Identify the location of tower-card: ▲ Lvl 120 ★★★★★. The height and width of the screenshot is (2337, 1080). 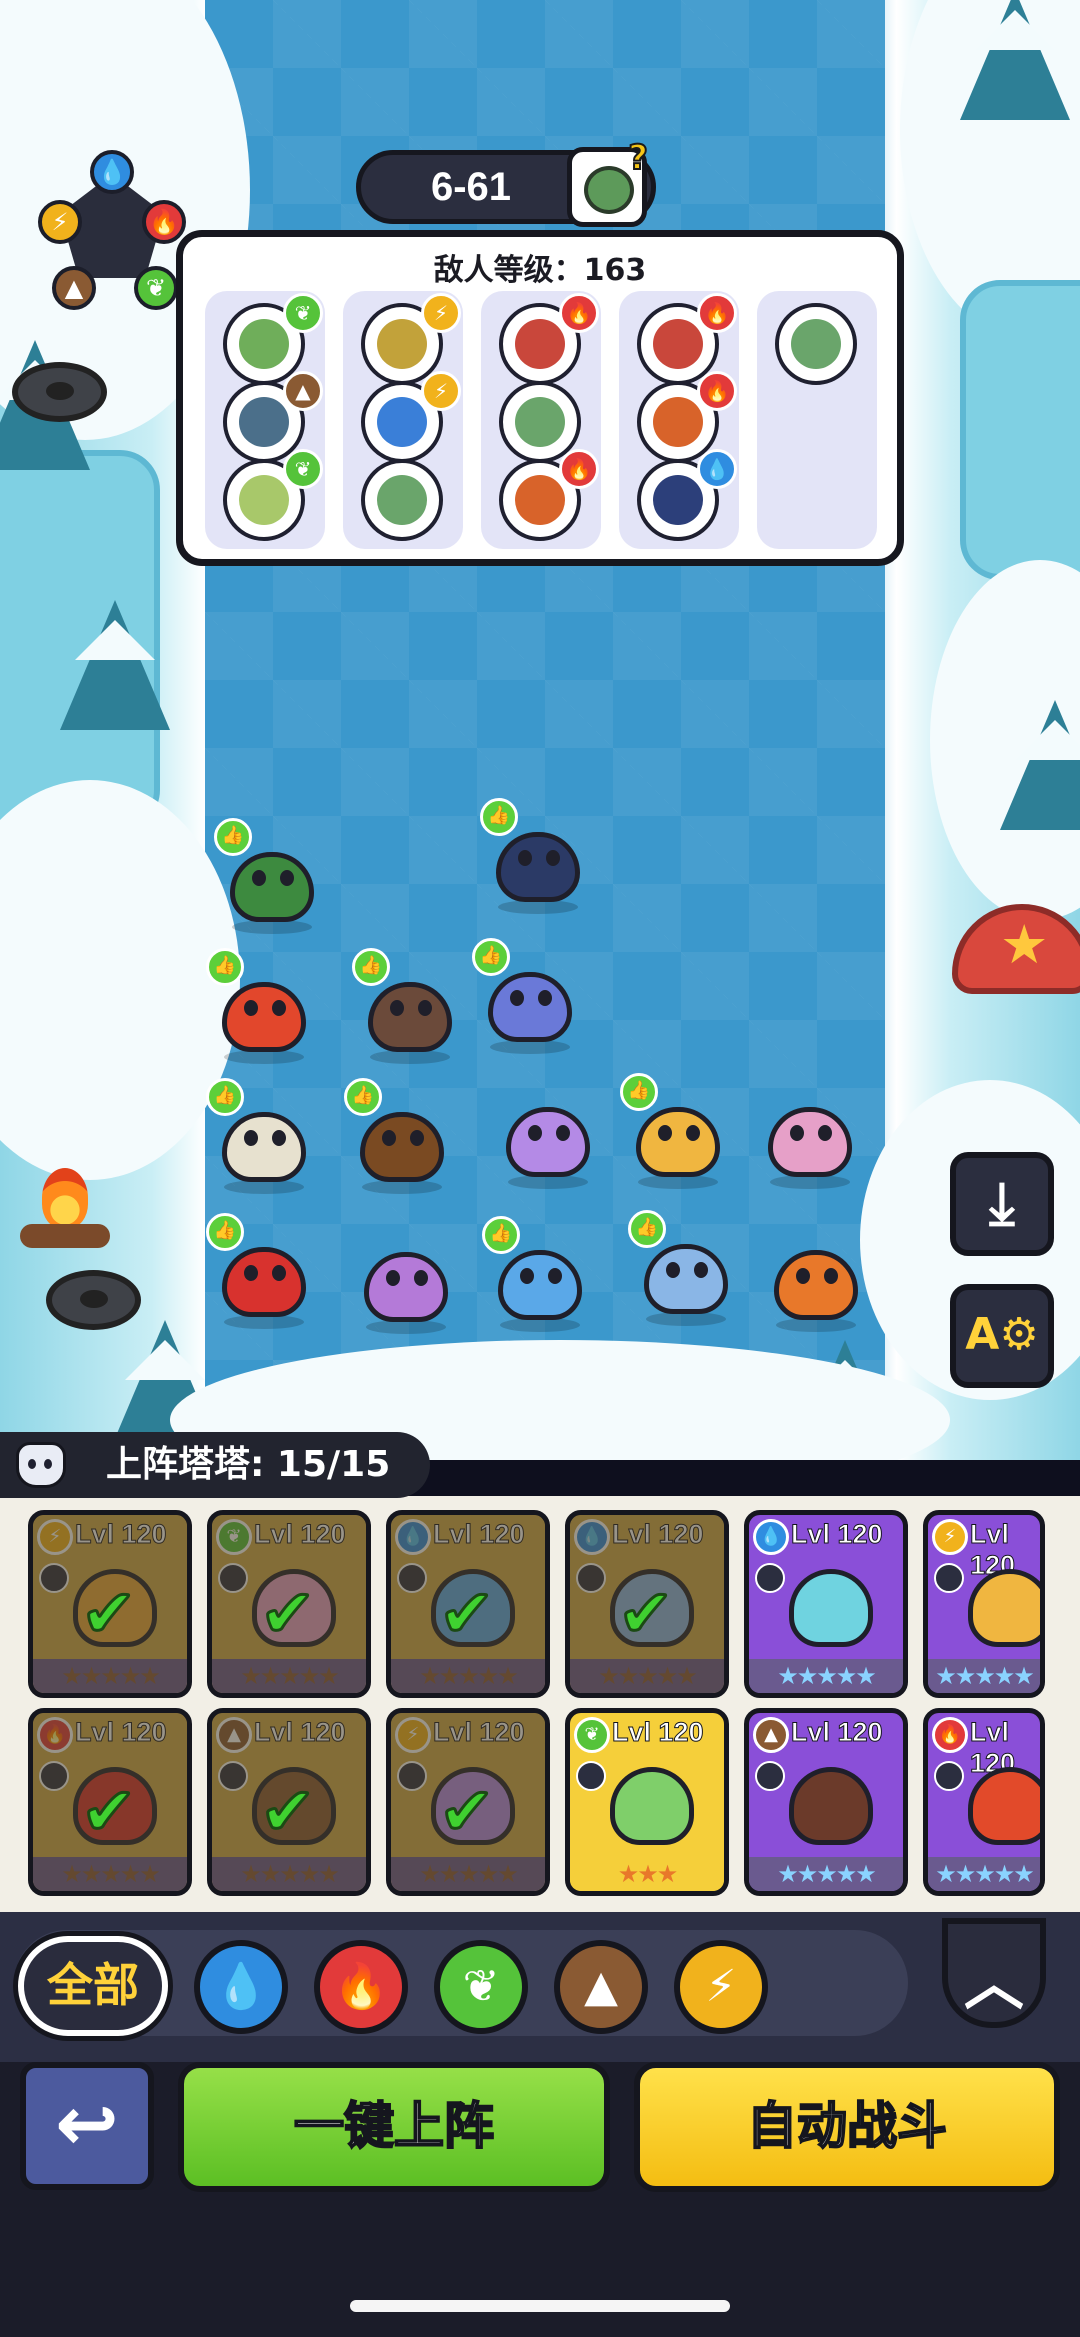
(826, 1802).